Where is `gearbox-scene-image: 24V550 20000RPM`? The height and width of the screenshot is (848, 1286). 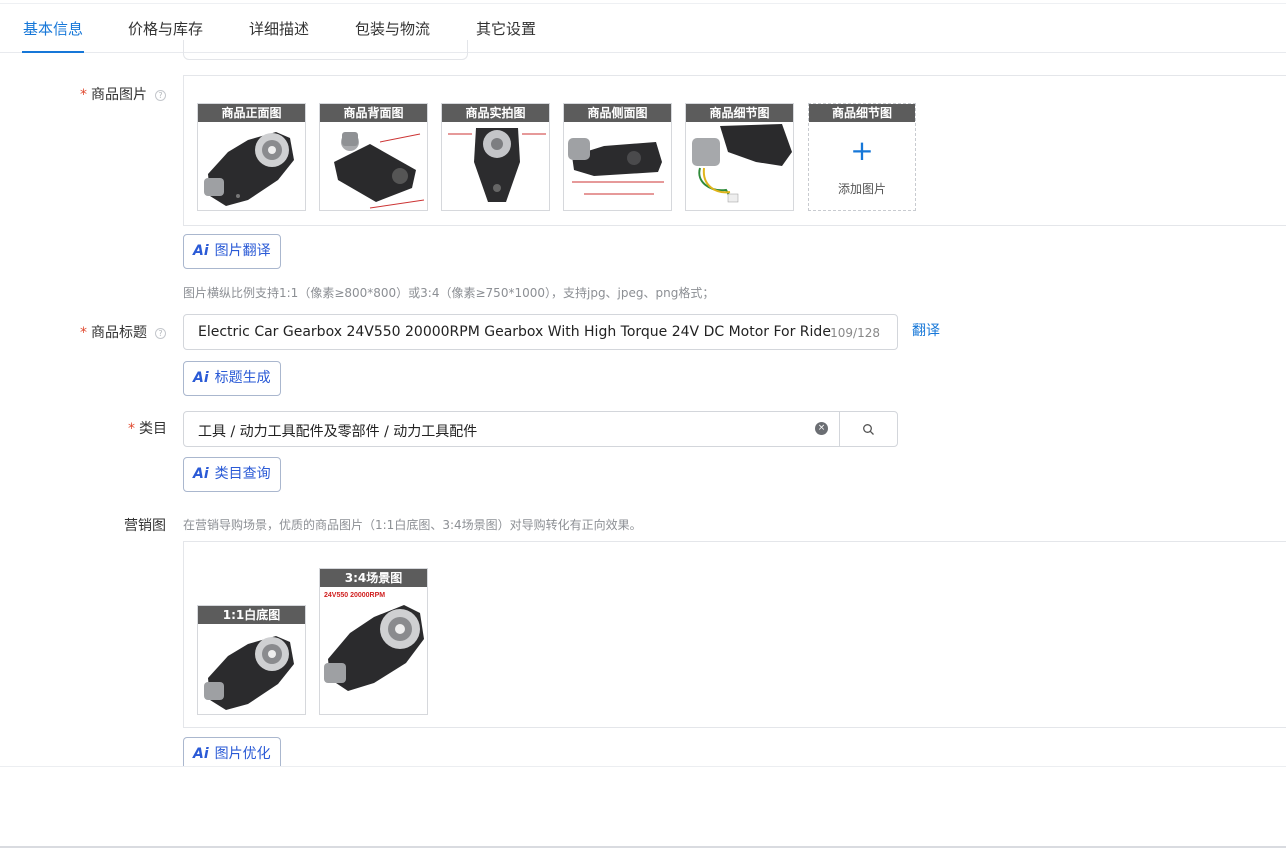
gearbox-scene-image: 24V550 20000RPM is located at coordinates (374, 641).